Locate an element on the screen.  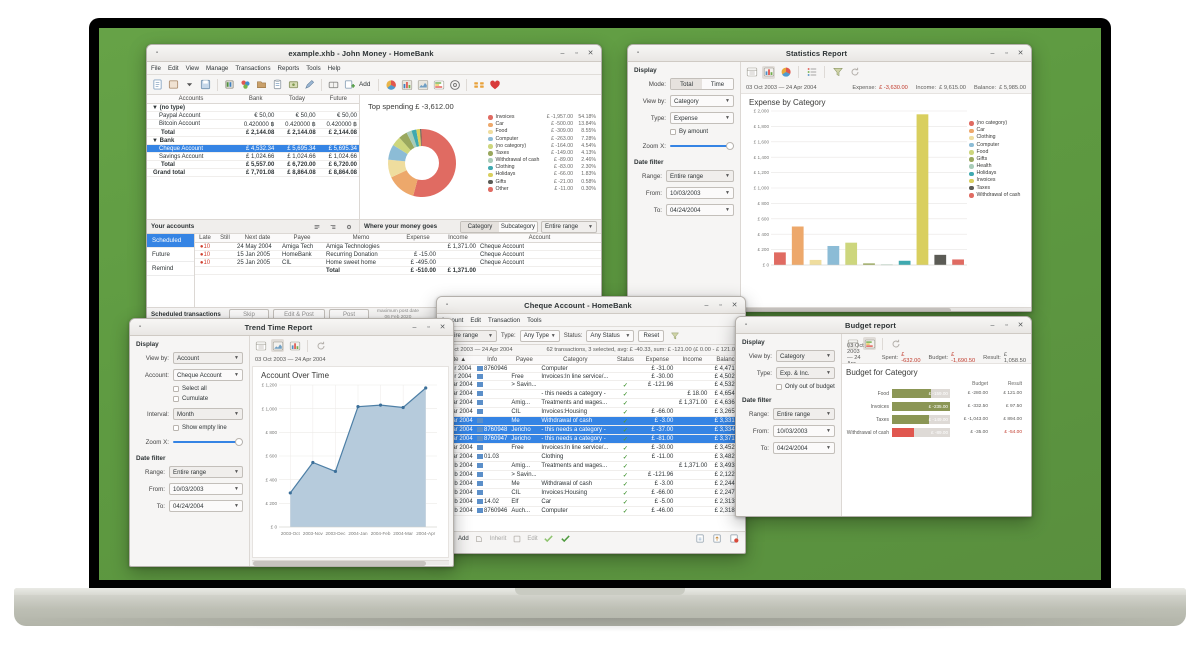
select-all-checkbox: Select all is located at coordinates (208, 388).